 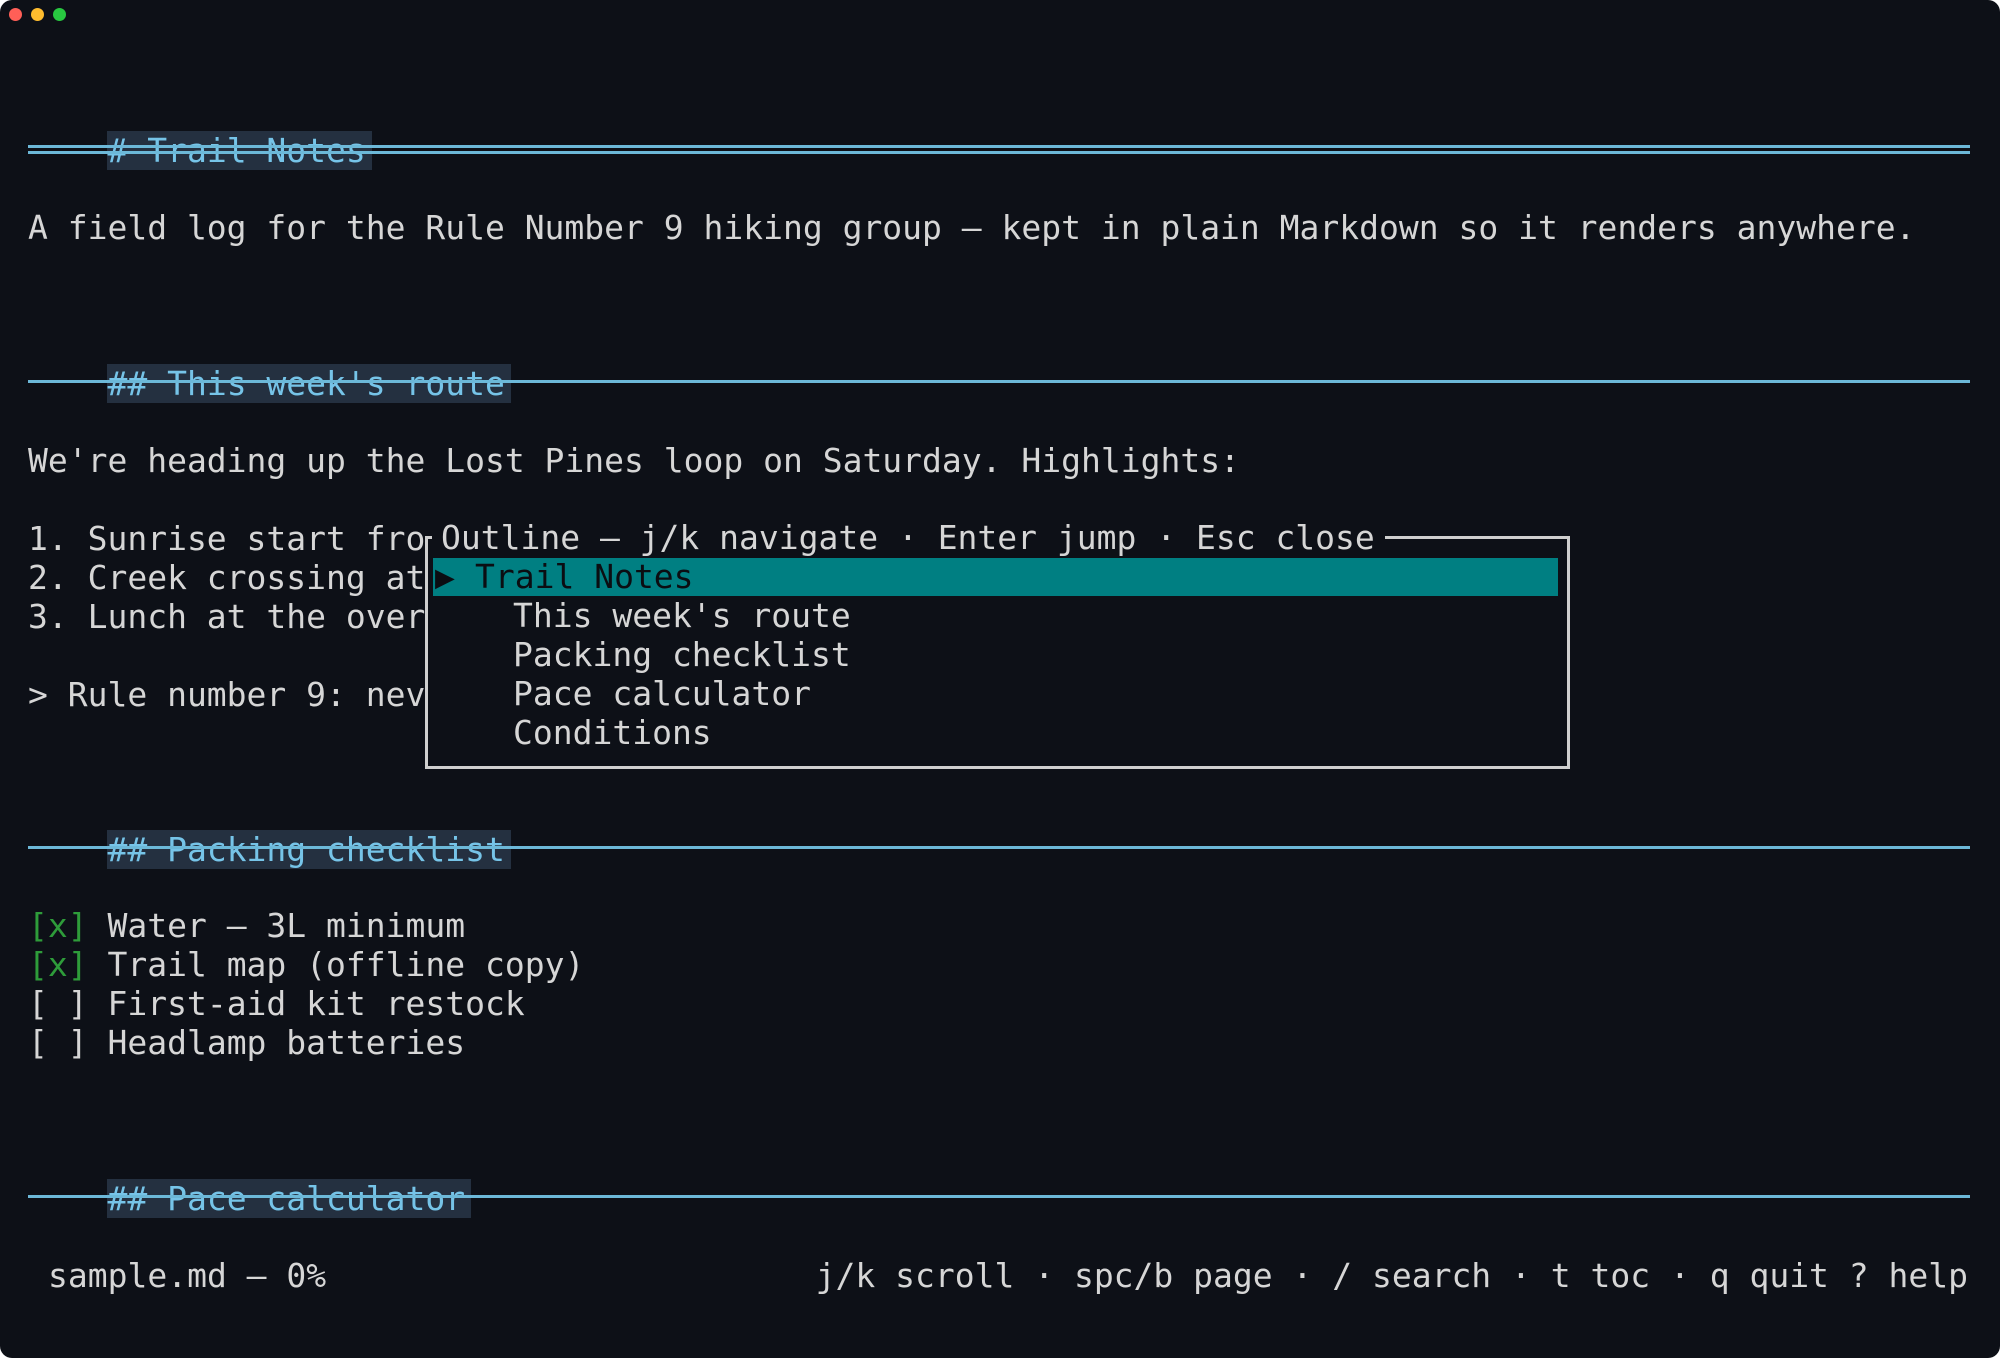 What do you see at coordinates (187, 1275) in the screenshot?
I see `status-file: sample.md — 0%` at bounding box center [187, 1275].